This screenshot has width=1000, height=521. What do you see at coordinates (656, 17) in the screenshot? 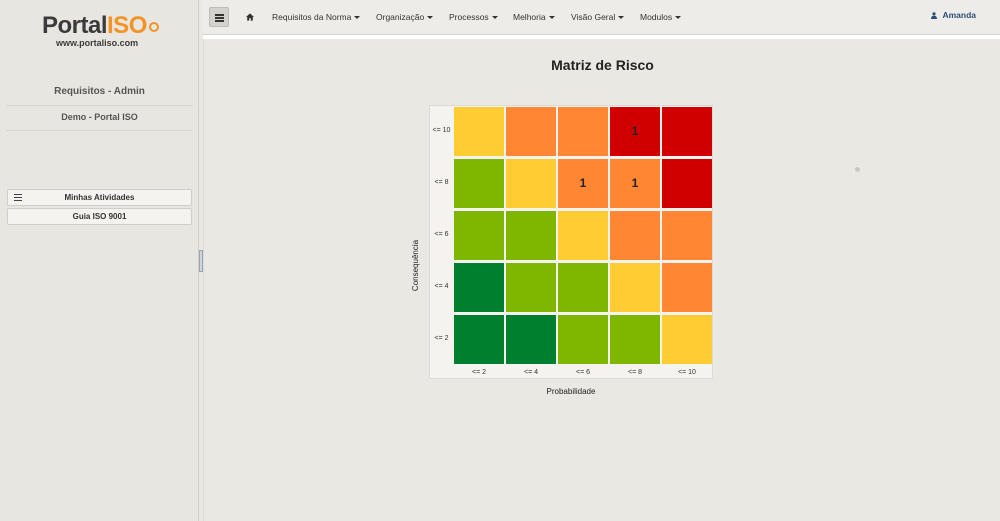
I see `nav-label: Modulos` at bounding box center [656, 17].